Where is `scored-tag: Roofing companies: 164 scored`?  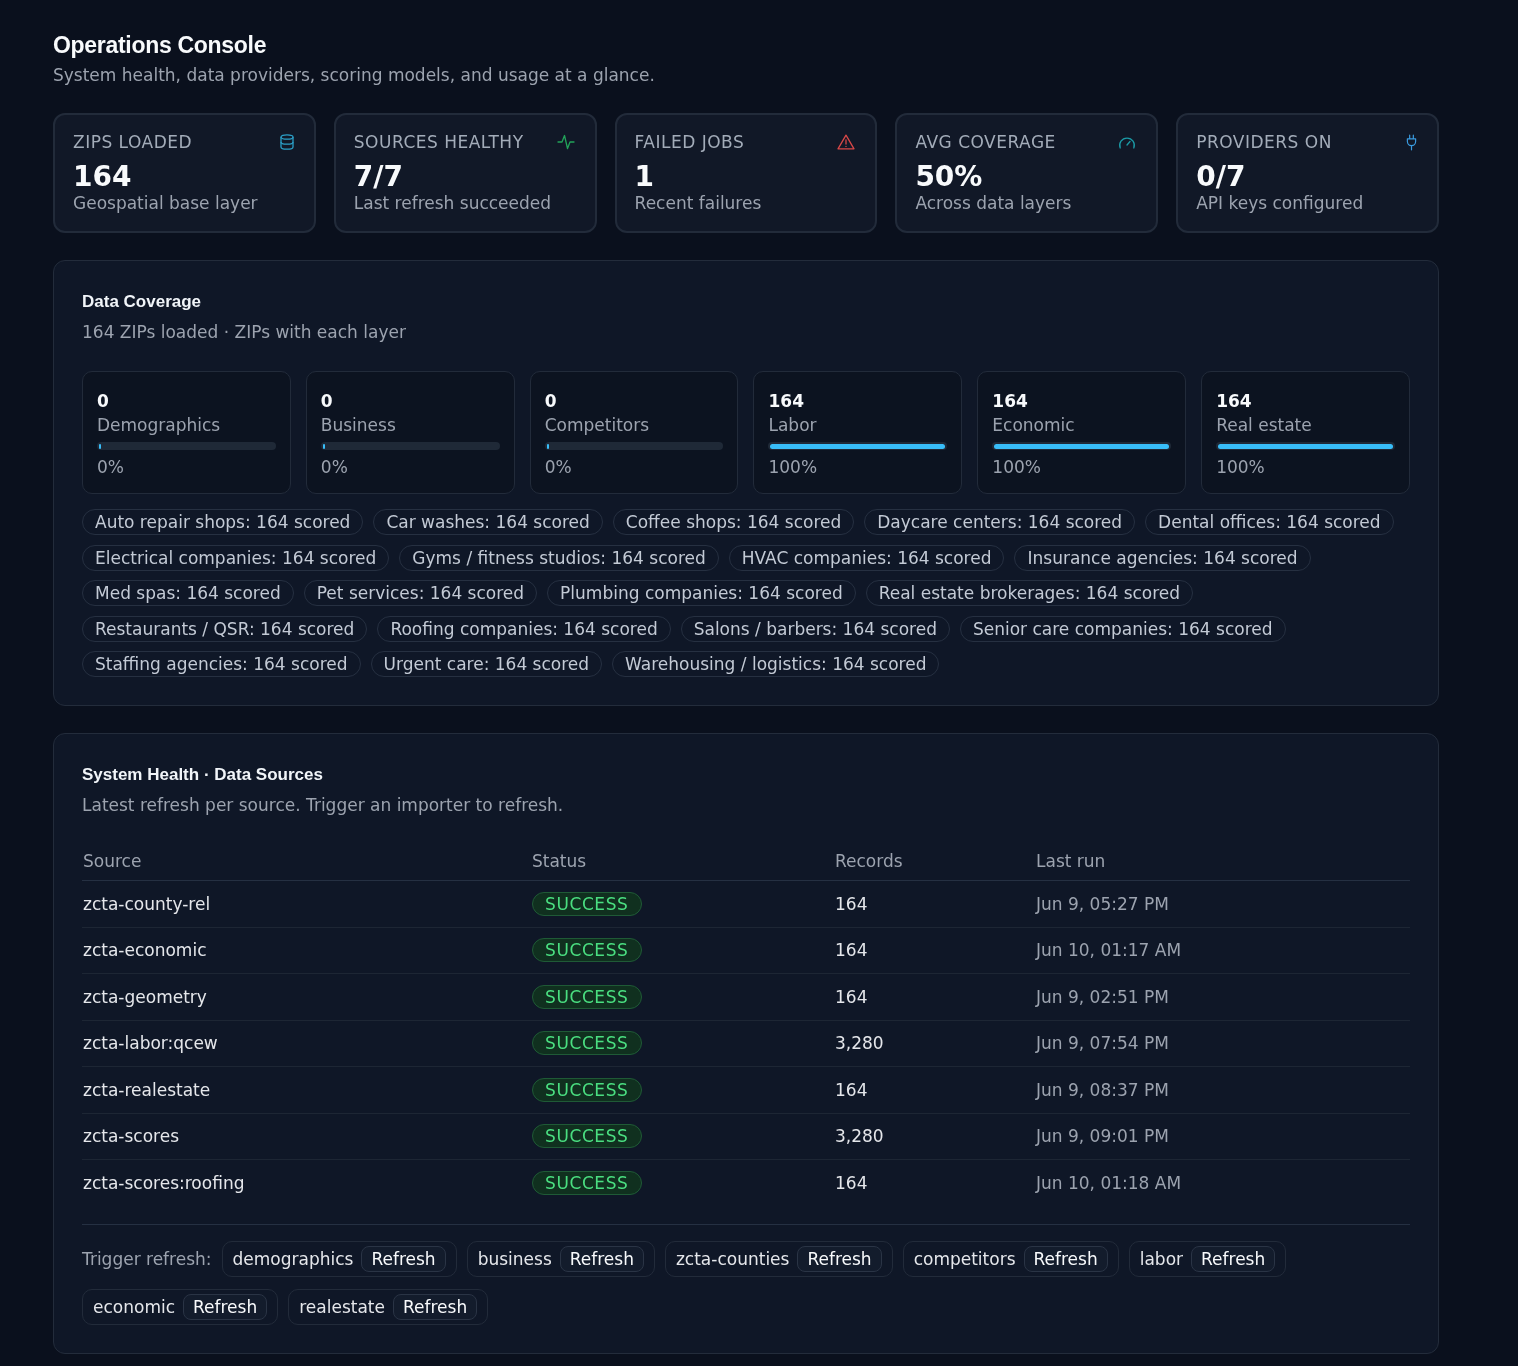
scored-tag: Roofing companies: 164 scored is located at coordinates (524, 628).